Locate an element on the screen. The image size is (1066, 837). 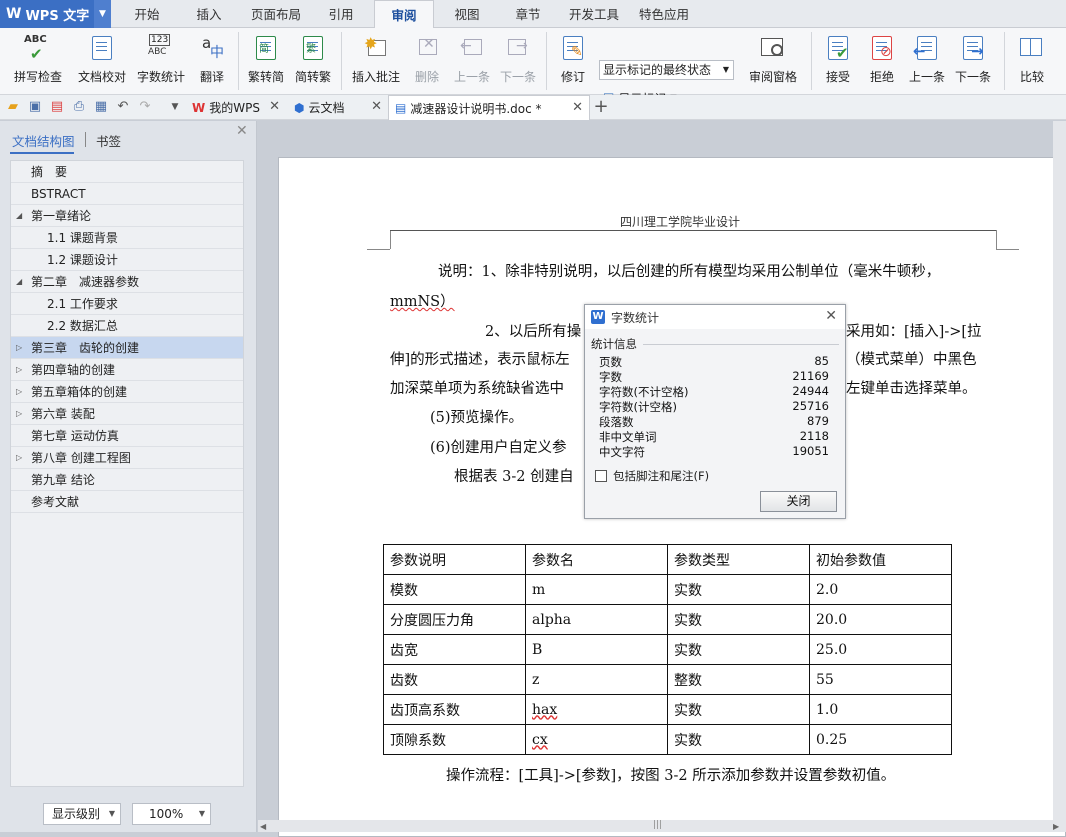
export-pdf-icon: ▤ is located at coordinates (57, 107).